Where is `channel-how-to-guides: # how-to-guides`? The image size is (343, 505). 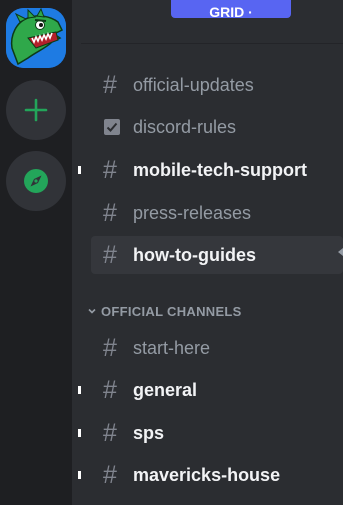 channel-how-to-guides: # how-to-guides is located at coordinates (217, 255).